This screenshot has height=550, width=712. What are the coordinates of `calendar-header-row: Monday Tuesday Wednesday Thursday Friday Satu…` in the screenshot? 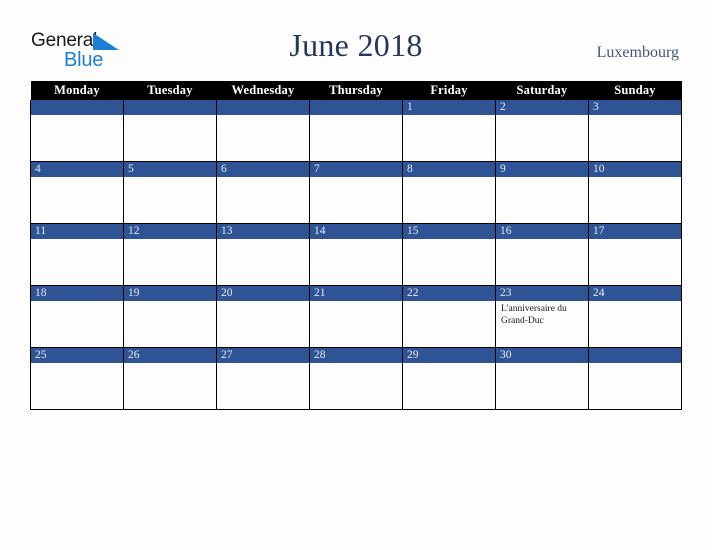 It's located at (356, 90).